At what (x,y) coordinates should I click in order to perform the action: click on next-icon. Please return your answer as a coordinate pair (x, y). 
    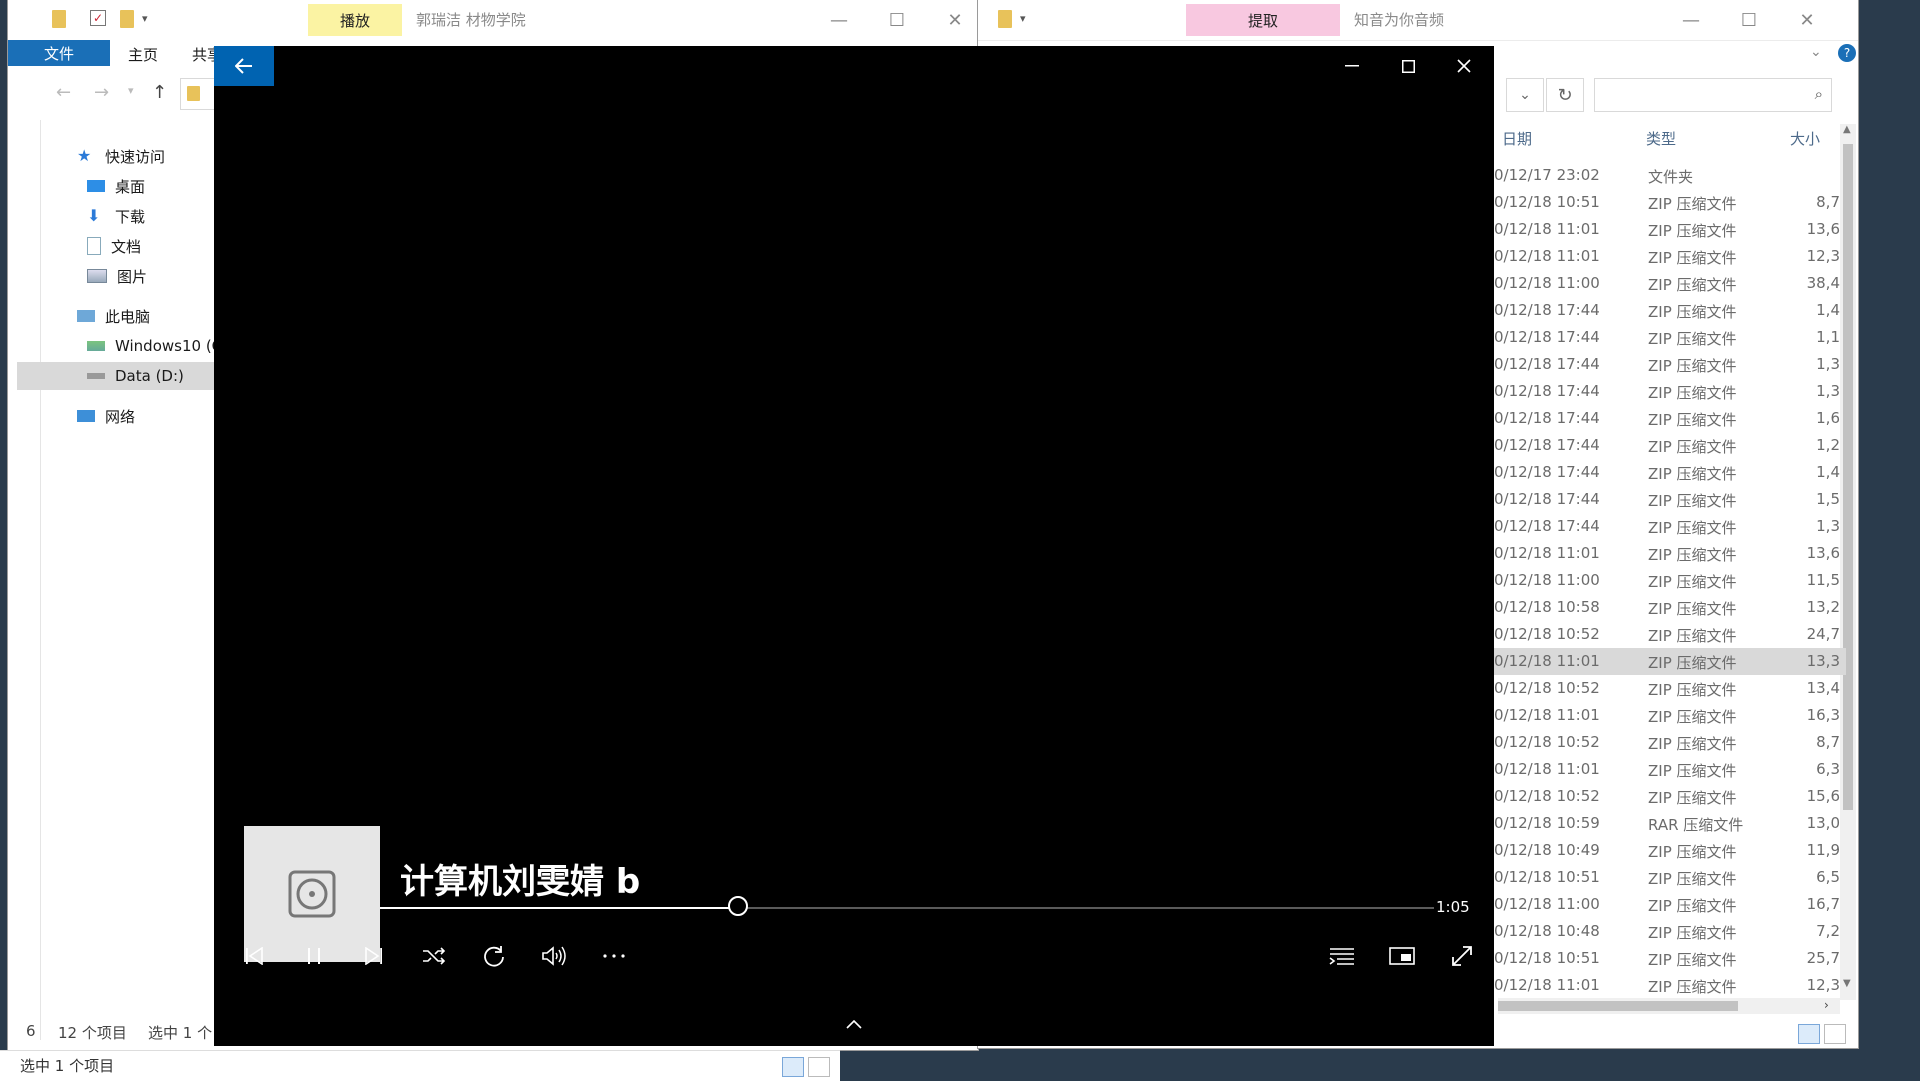
    Looking at the image, I should click on (374, 956).